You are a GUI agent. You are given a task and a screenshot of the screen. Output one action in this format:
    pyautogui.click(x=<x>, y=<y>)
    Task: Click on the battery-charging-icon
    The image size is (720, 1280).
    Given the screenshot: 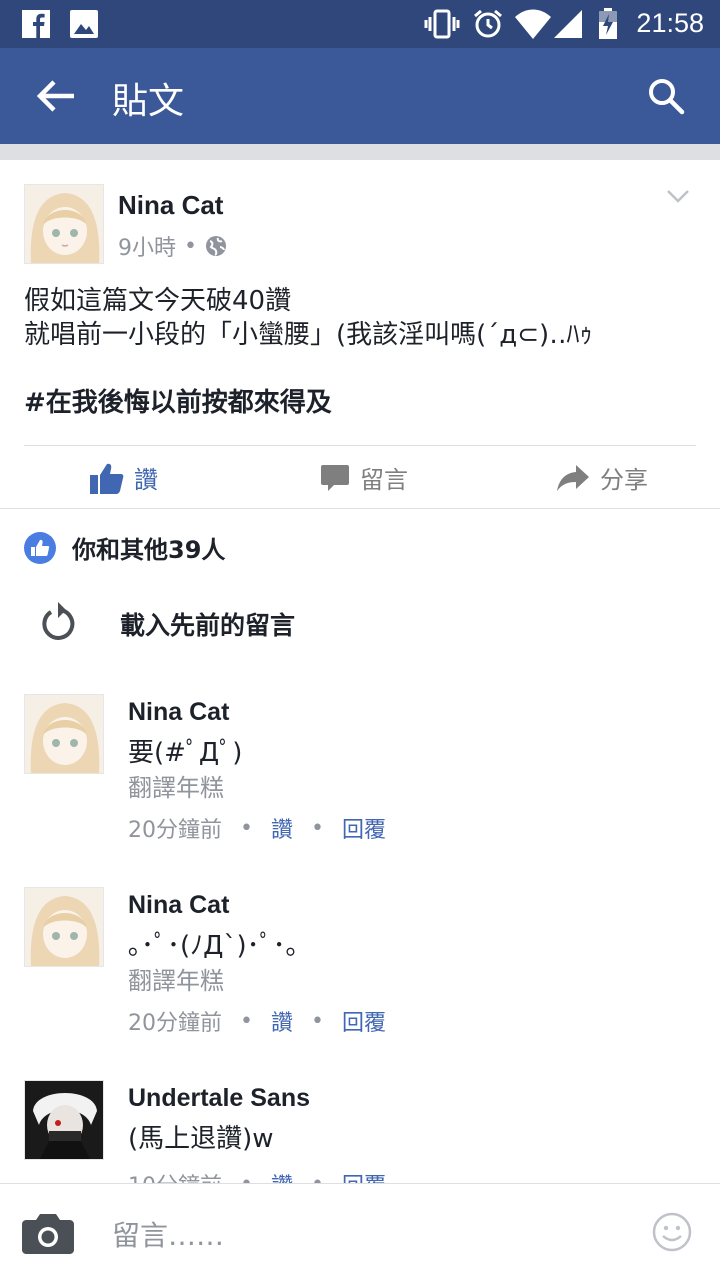 What is the action you would take?
    pyautogui.click(x=608, y=23)
    